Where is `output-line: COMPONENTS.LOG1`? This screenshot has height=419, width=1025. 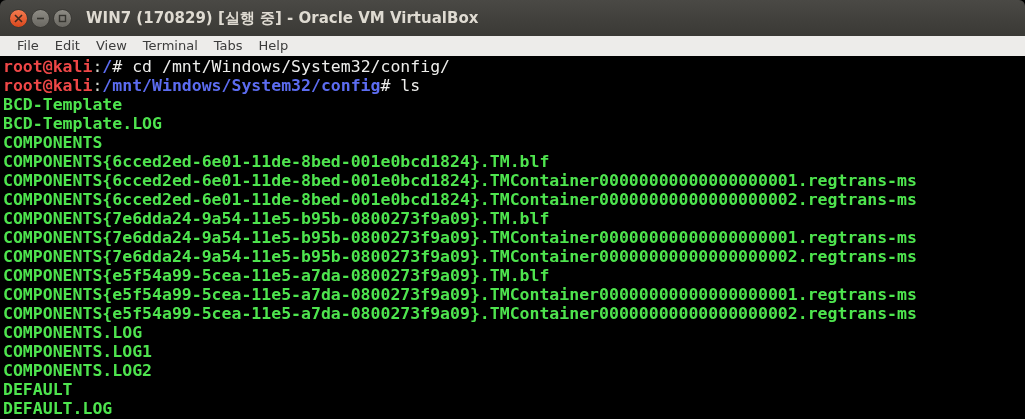 output-line: COMPONENTS.LOG1 is located at coordinates (78, 351).